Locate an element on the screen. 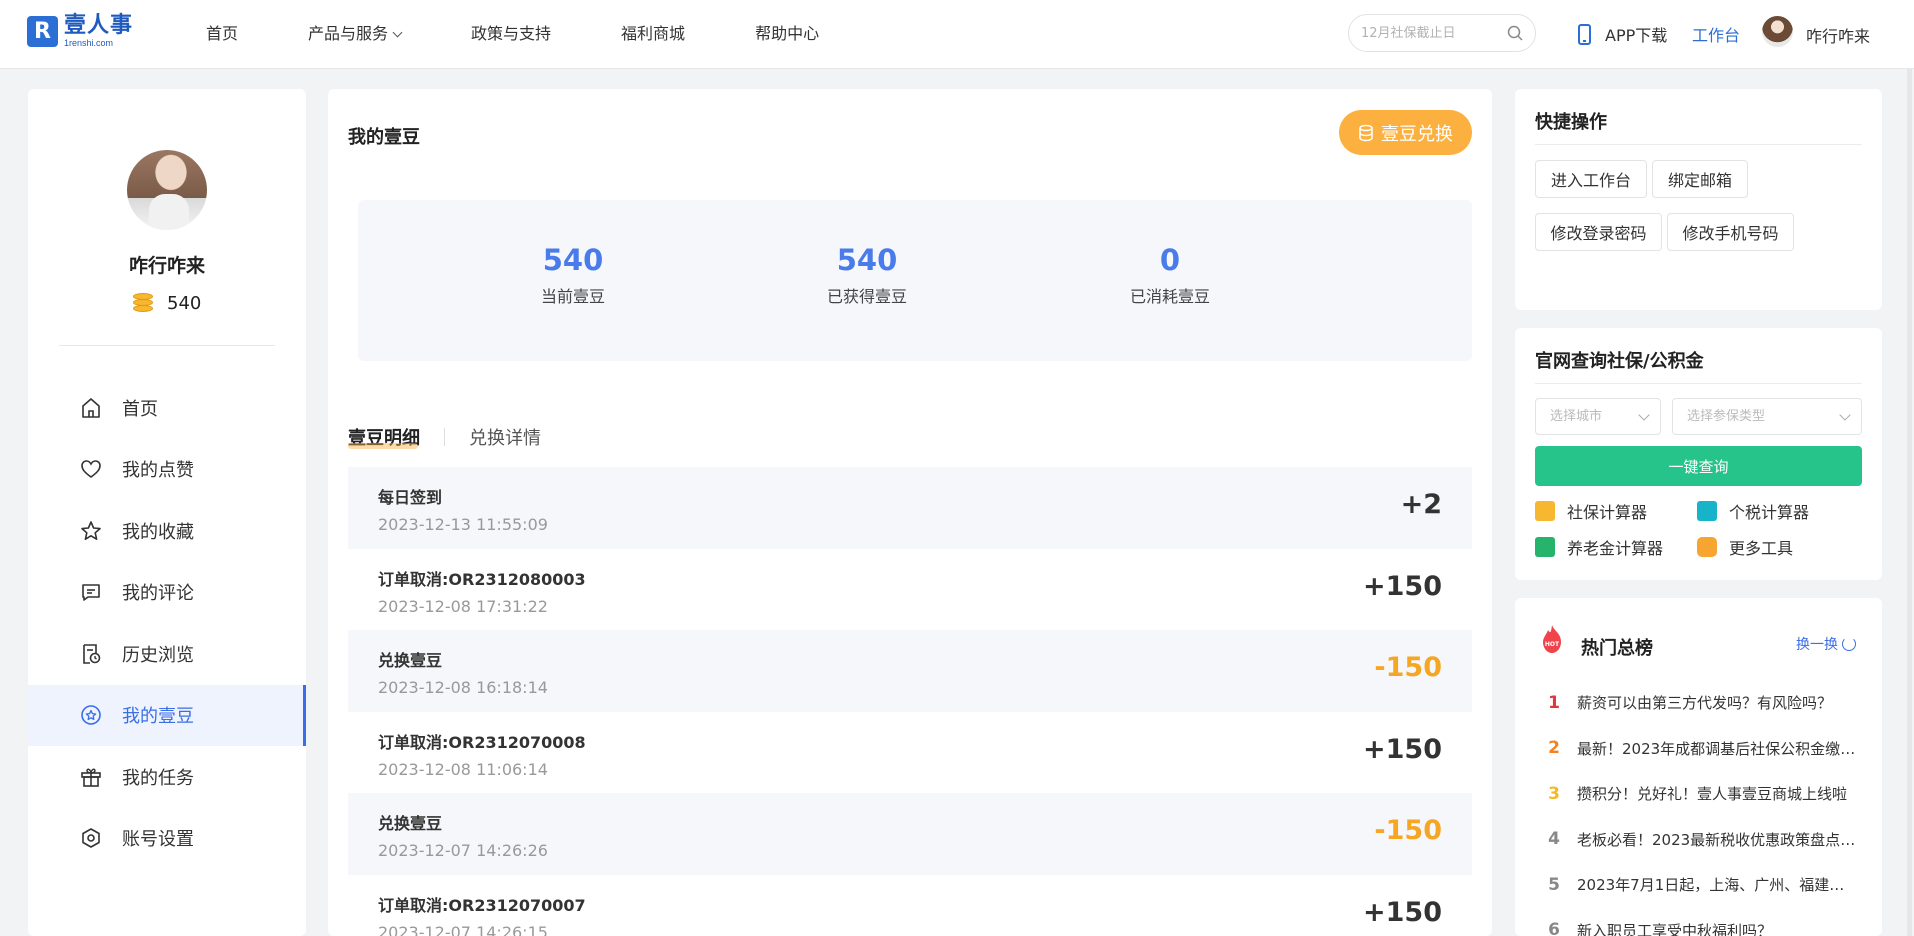 The width and height of the screenshot is (1914, 936). profile-points-value: 540 is located at coordinates (184, 303).